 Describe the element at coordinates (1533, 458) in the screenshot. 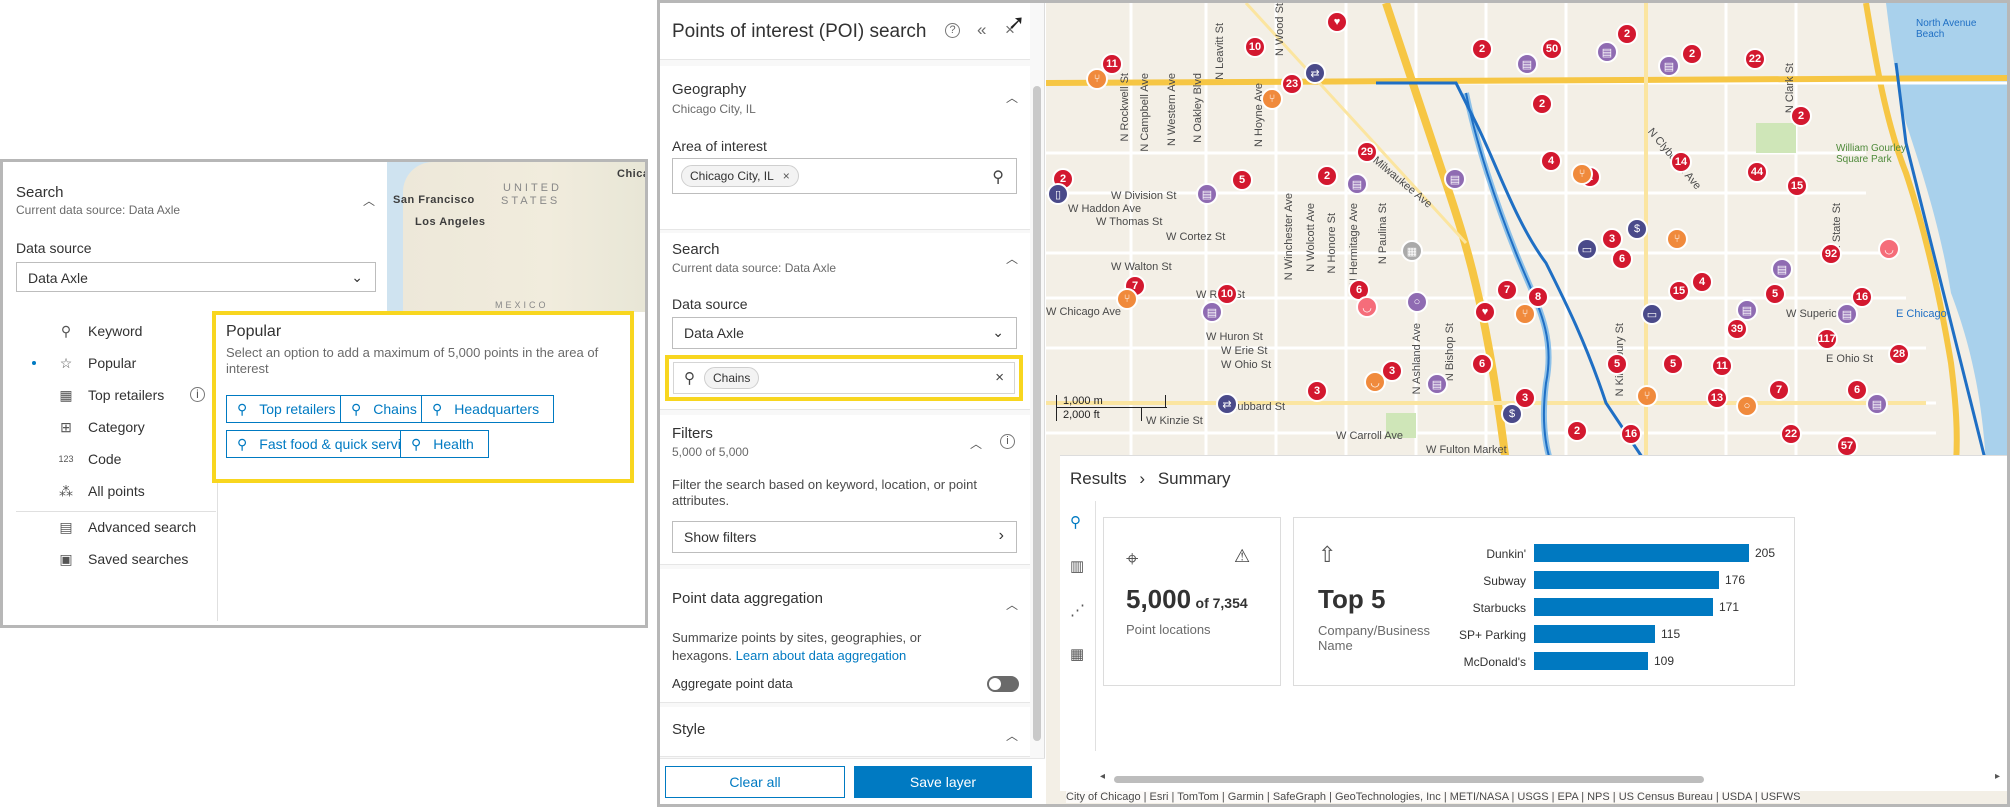

I see `resize-handle` at that location.